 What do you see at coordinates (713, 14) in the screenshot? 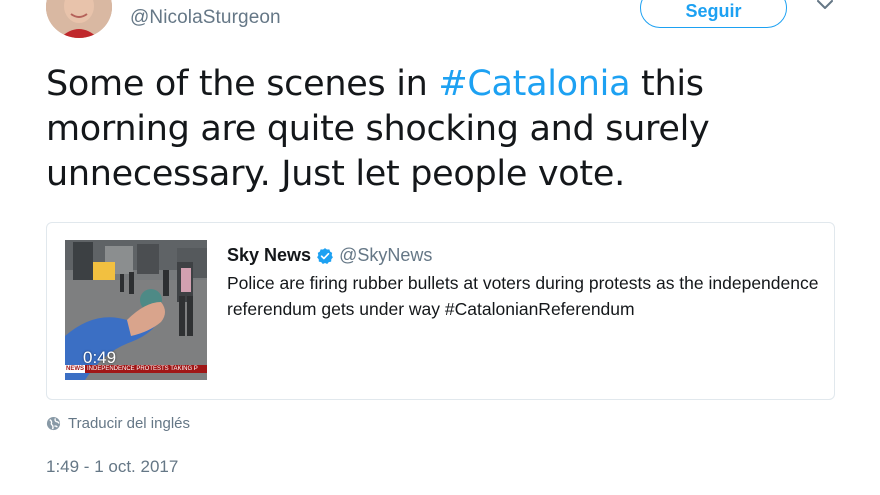
I see `follow-button: Seguir` at bounding box center [713, 14].